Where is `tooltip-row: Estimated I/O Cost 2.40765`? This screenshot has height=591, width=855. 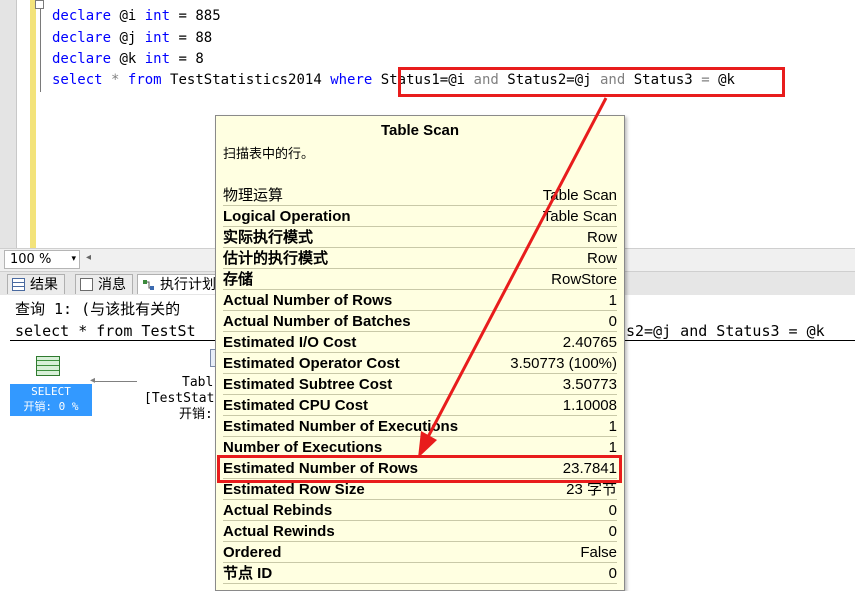 tooltip-row: Estimated I/O Cost 2.40765 is located at coordinates (420, 342).